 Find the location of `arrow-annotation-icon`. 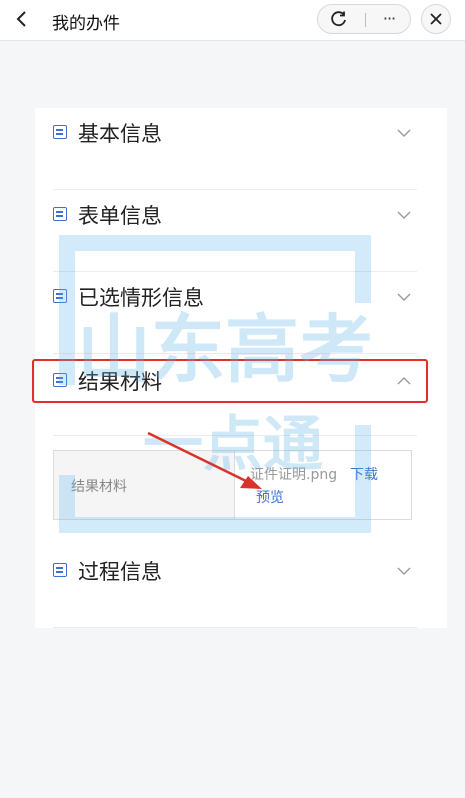

arrow-annotation-icon is located at coordinates (204, 460).